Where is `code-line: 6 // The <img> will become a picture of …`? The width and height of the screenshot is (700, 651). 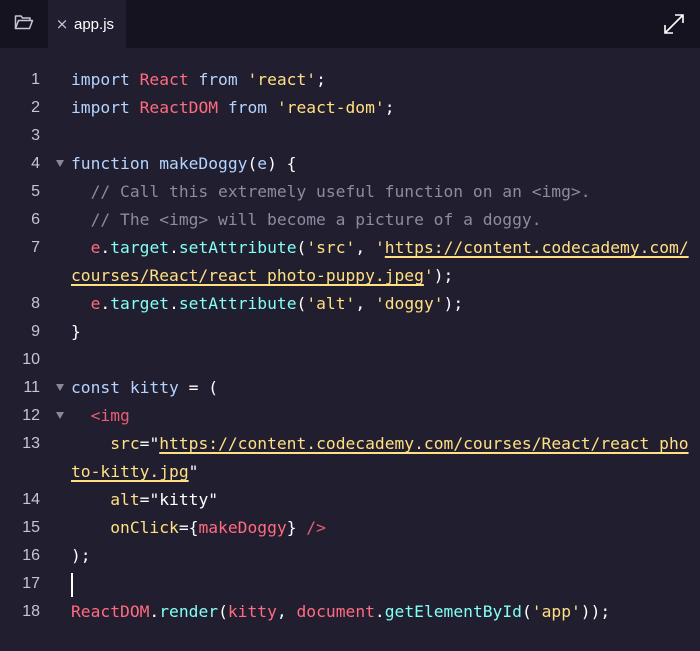
code-line: 6 // The <img> will become a picture of … is located at coordinates (350, 220).